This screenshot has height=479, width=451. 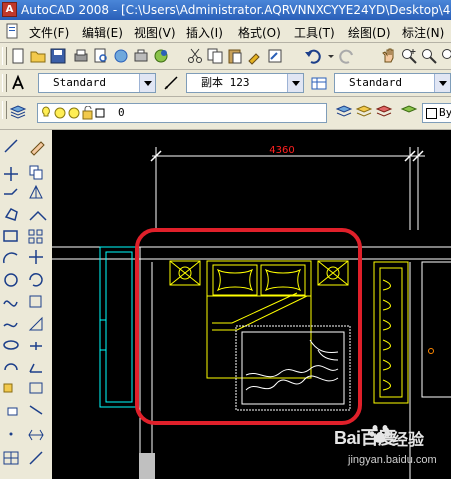 What do you see at coordinates (384, 112) in the screenshot?
I see `layer-states-icon` at bounding box center [384, 112].